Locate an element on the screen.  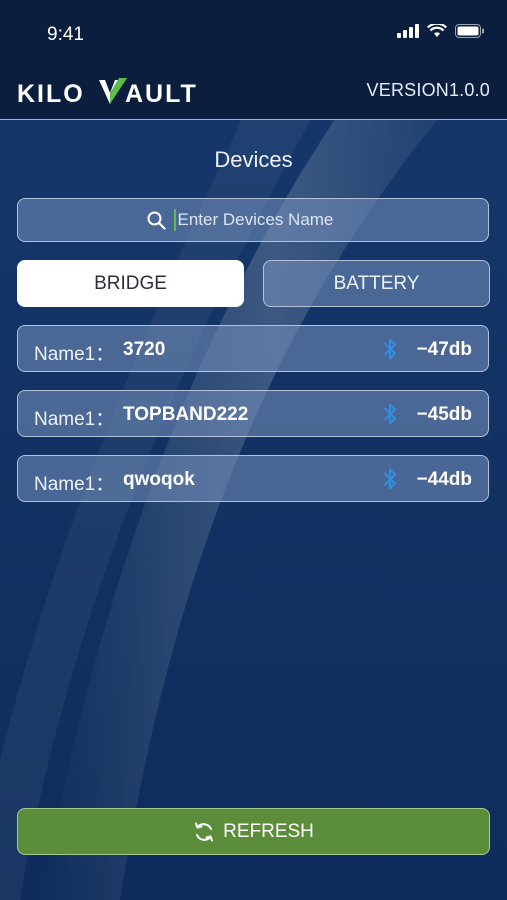
search-input is located at coordinates (266, 220).